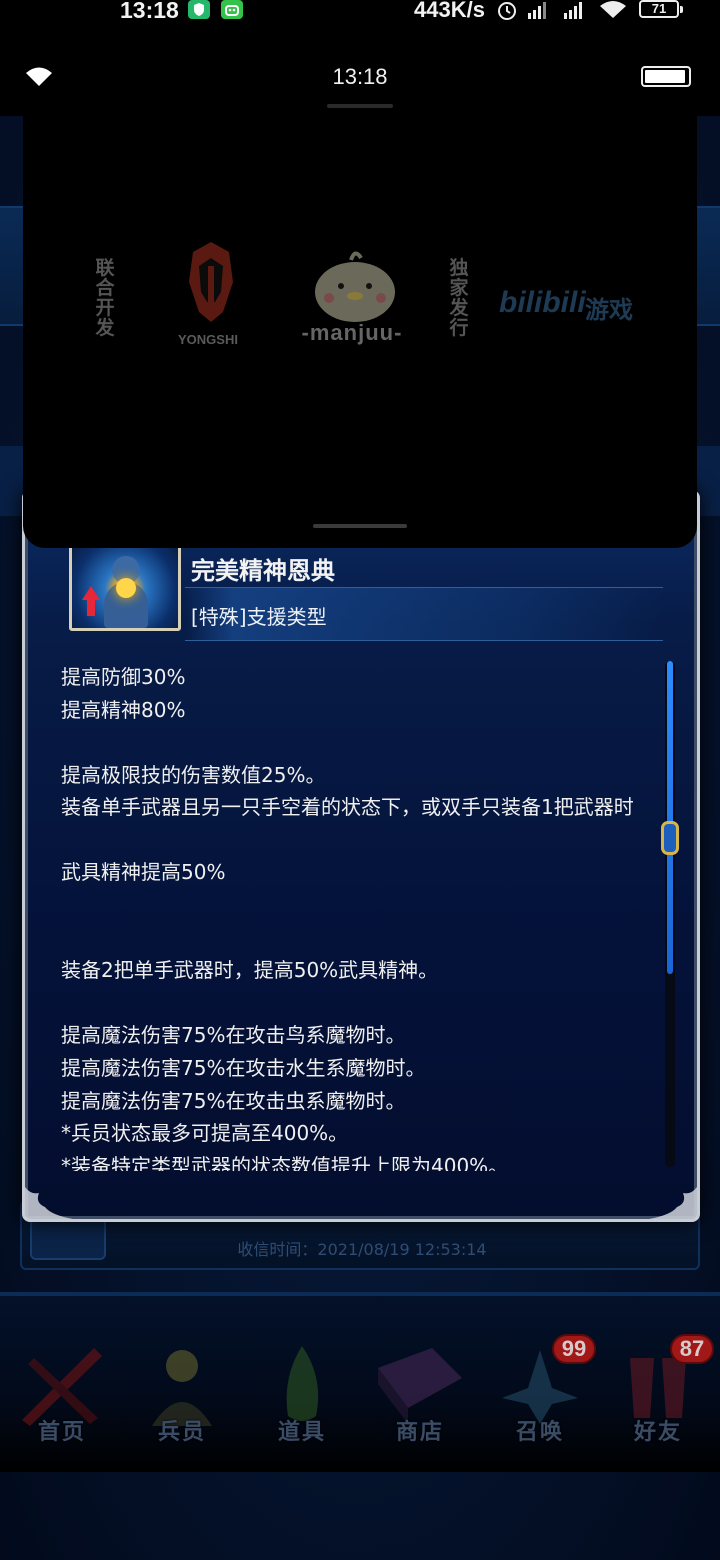 The height and width of the screenshot is (1560, 720). Describe the element at coordinates (352, 332) in the screenshot. I see `manjuu-label: -manjuu-` at that location.